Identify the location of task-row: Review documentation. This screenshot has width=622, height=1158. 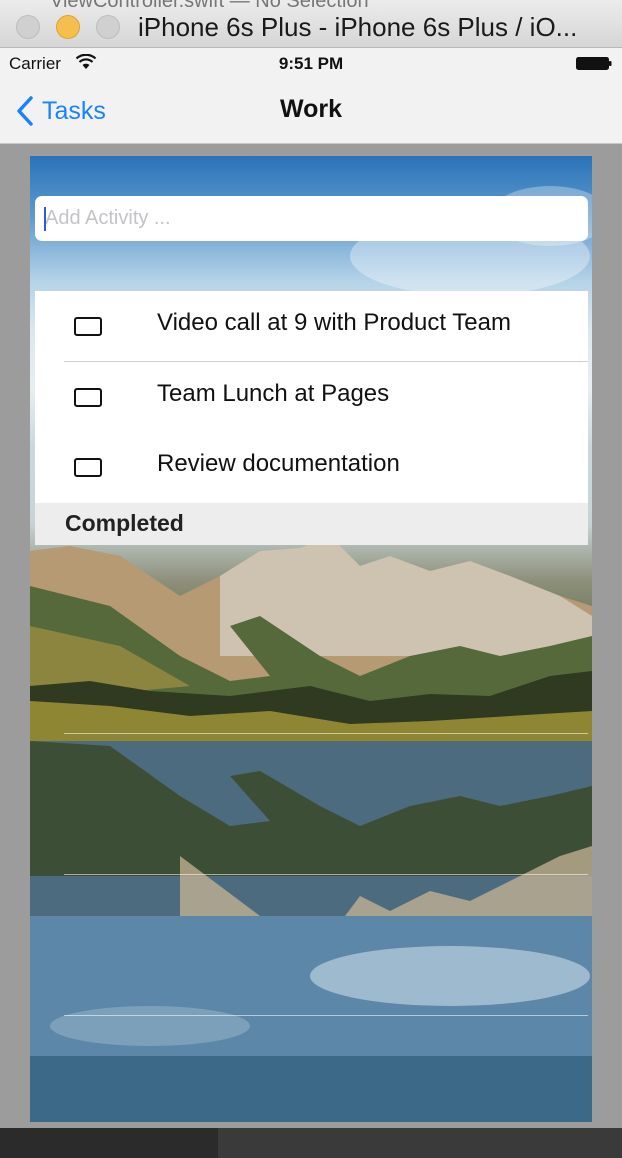
(311, 467).